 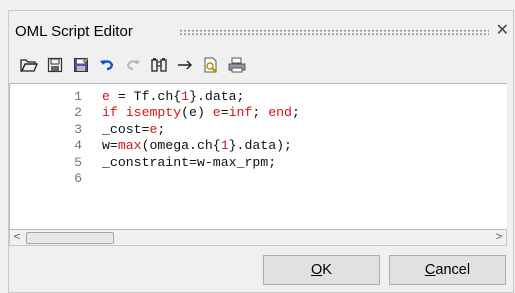 I want to click on code-line: 4 w=max(omega.ch{1}.data);, so click(x=258, y=146).